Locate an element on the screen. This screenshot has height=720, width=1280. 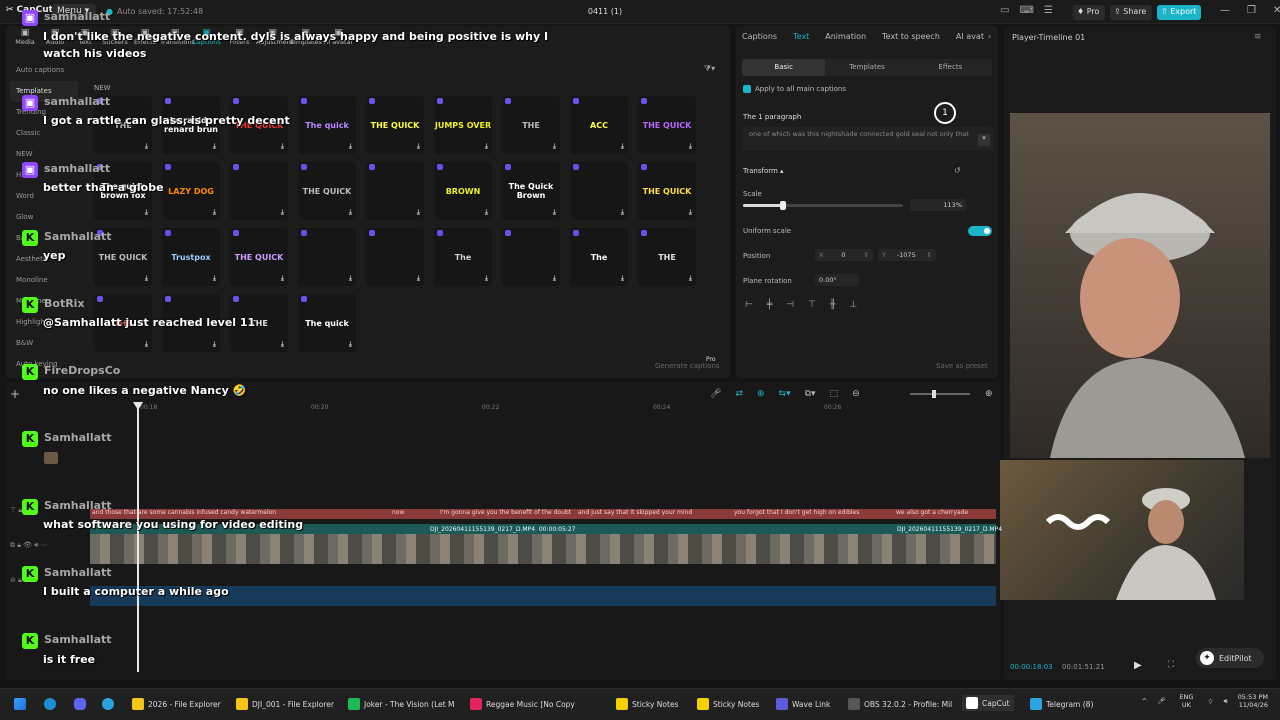
scale-slider-handle is located at coordinates (783, 205).